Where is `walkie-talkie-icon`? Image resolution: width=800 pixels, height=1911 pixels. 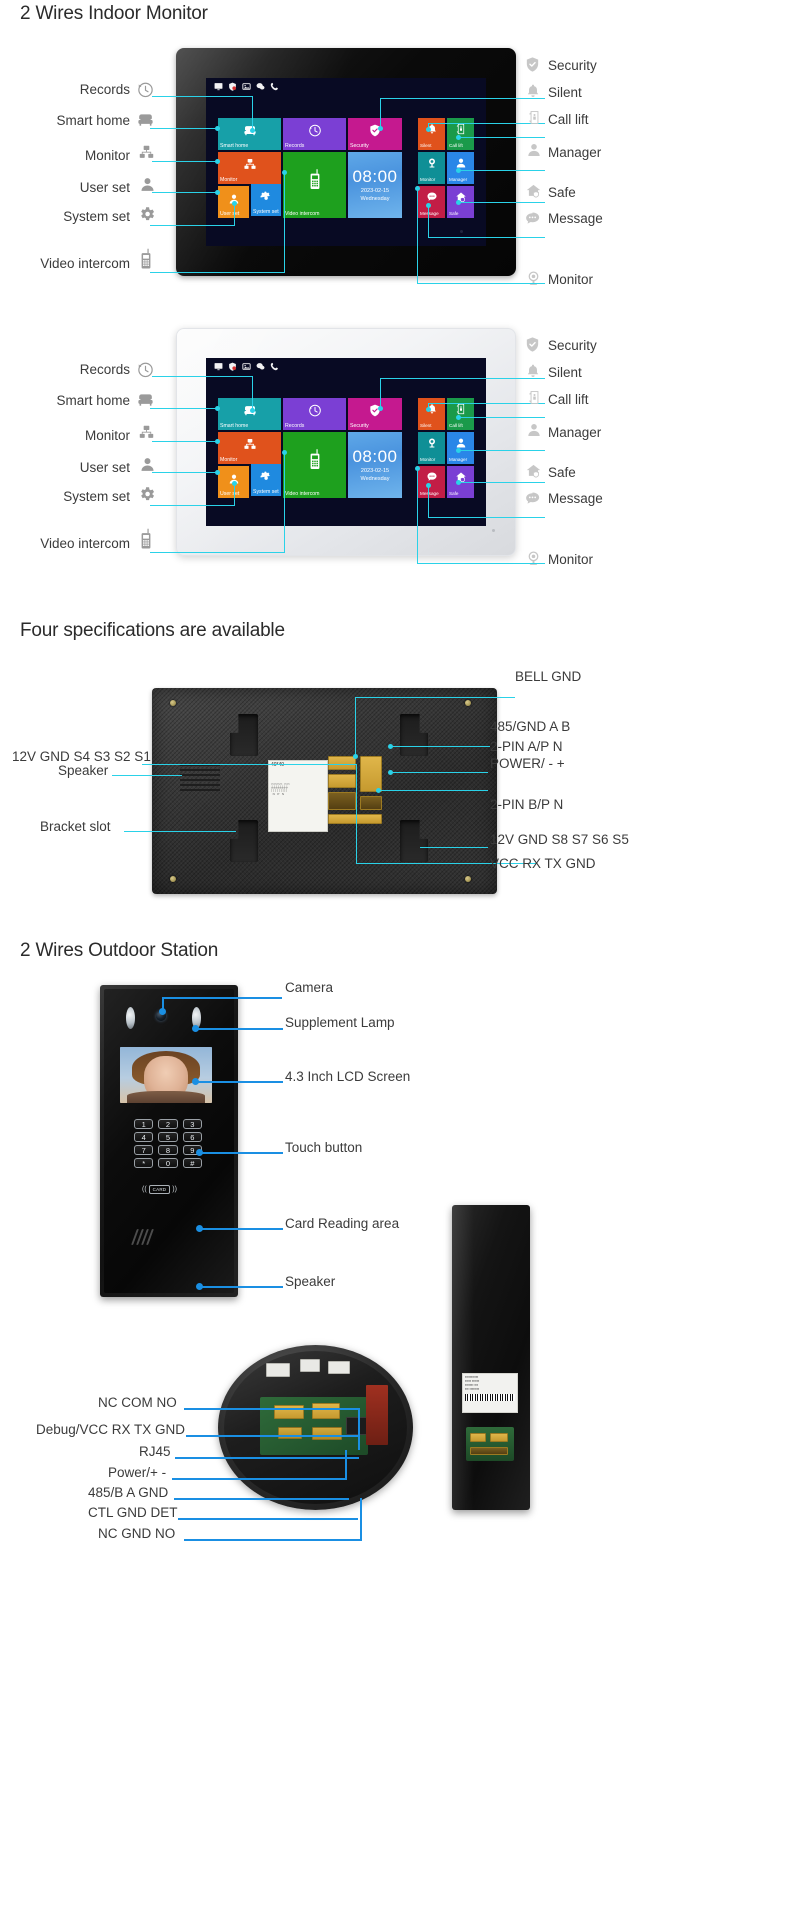
walkie-talkie-icon is located at coordinates (146, 541).